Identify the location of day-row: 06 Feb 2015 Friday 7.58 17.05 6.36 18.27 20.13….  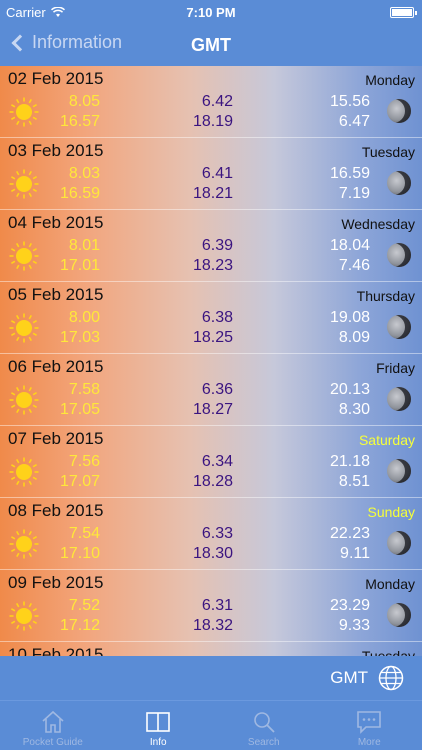
(211, 390).